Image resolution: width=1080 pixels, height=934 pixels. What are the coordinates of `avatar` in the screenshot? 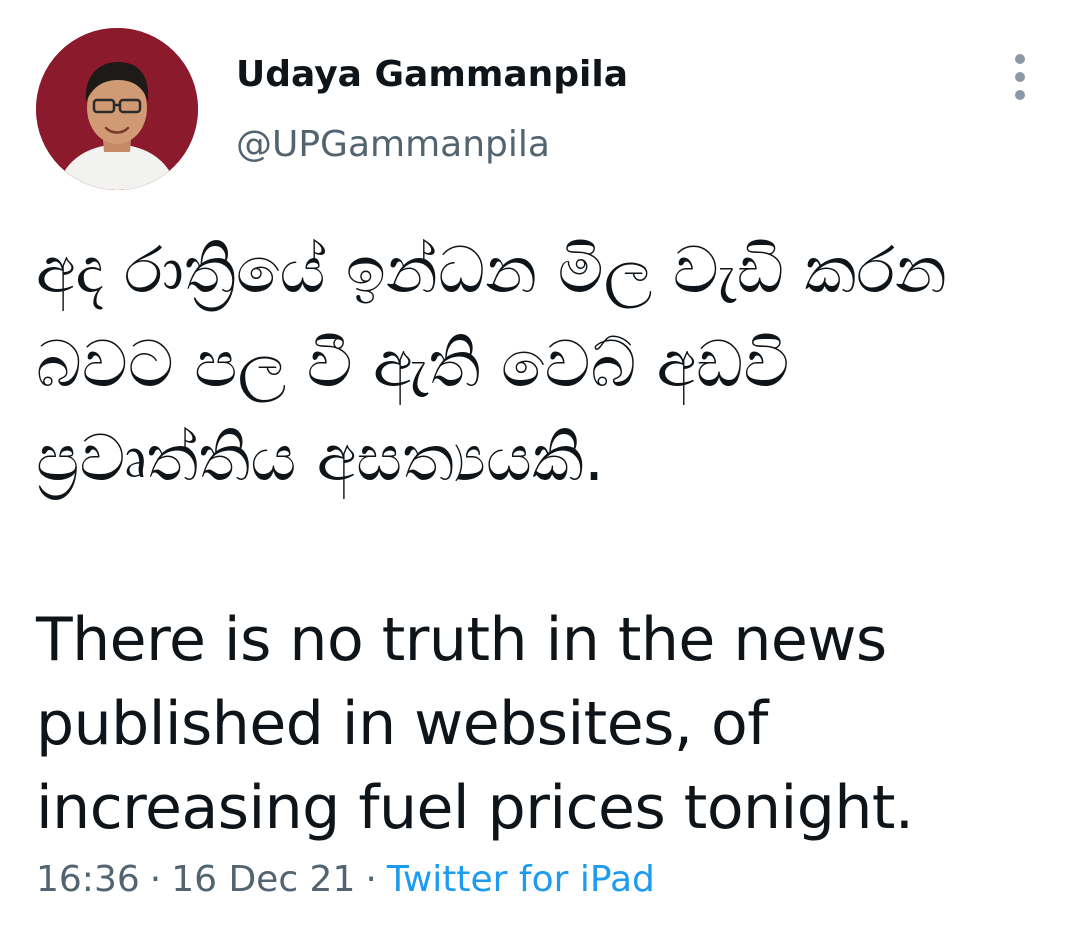 It's located at (117, 109).